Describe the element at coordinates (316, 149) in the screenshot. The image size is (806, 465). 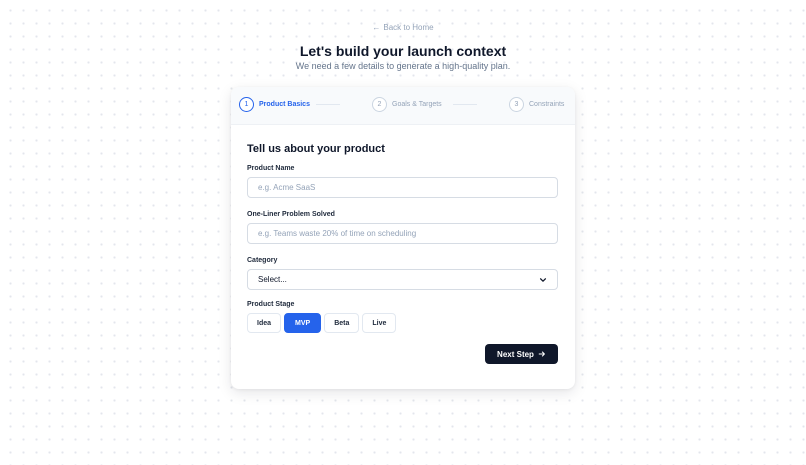
I see `section-title: Tell us about your product` at that location.